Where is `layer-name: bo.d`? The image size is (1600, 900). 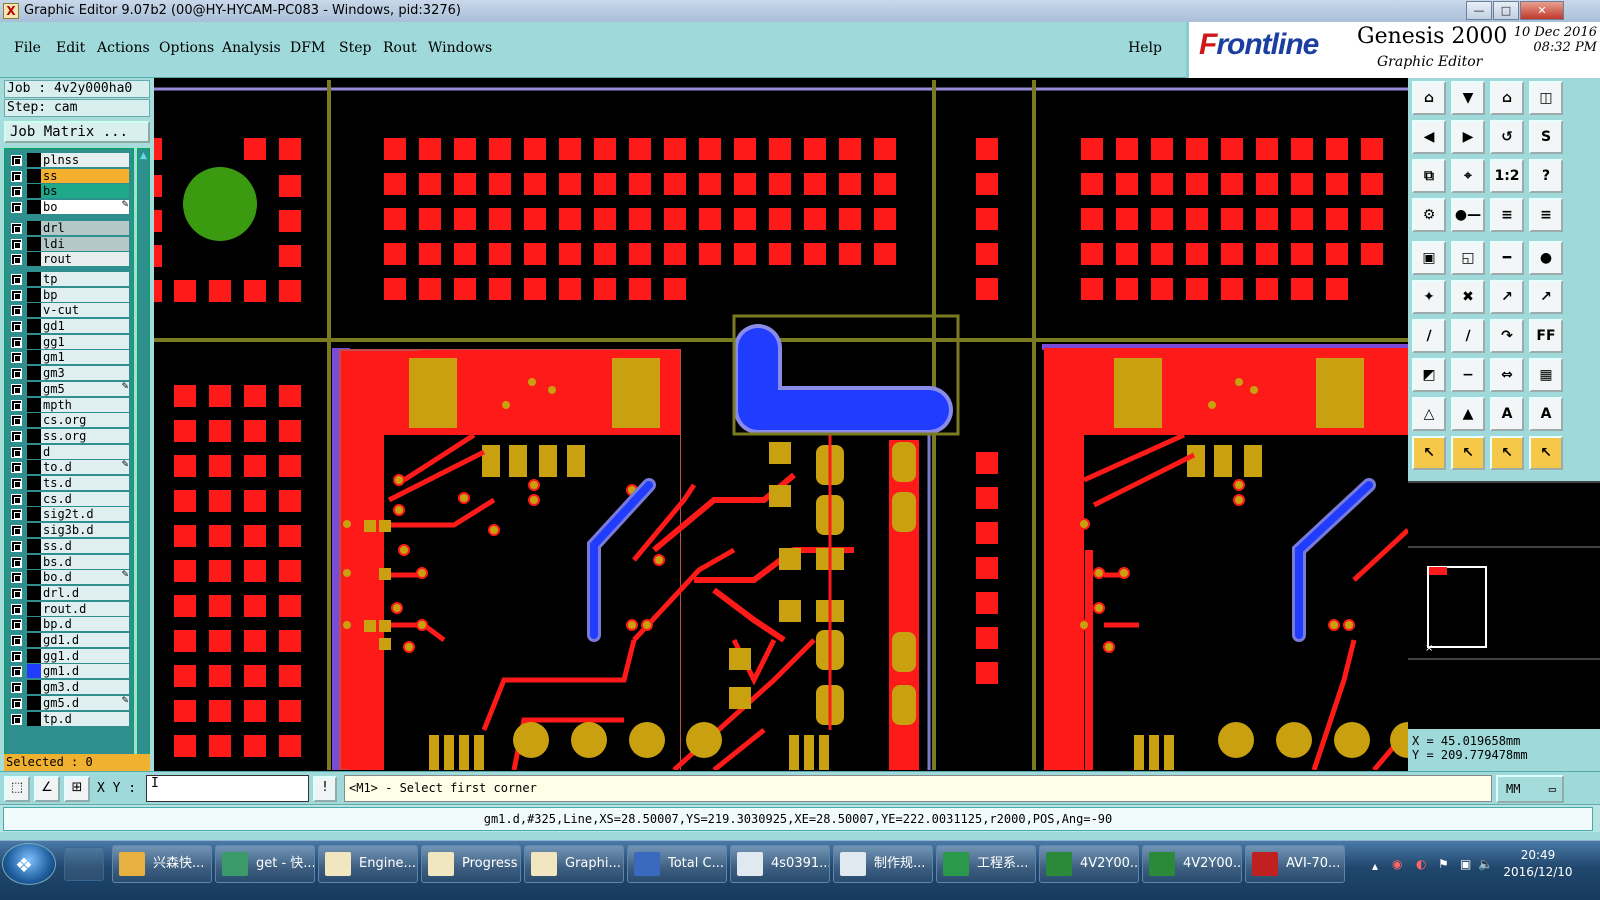 layer-name: bo.d is located at coordinates (85, 577).